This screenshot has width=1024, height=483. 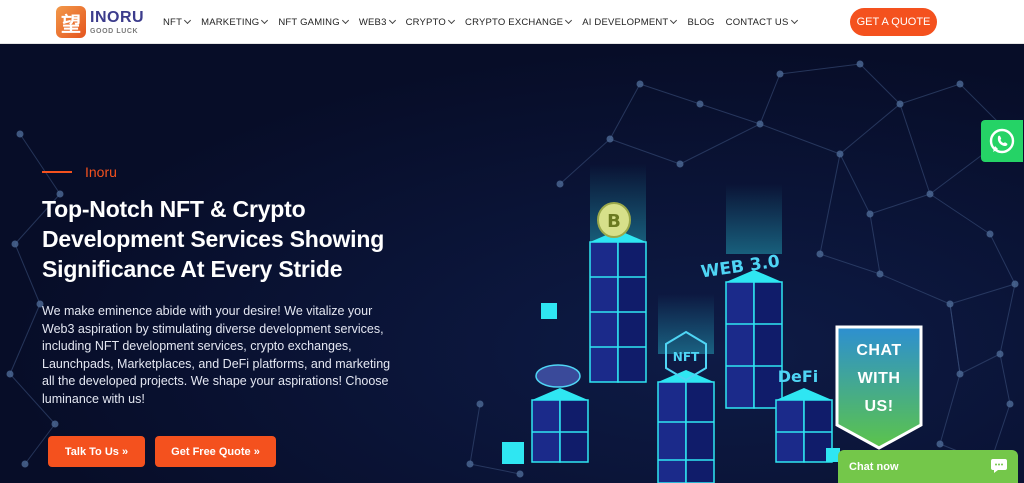 I want to click on get-free-quote-button: Get Free Quote », so click(x=215, y=451).